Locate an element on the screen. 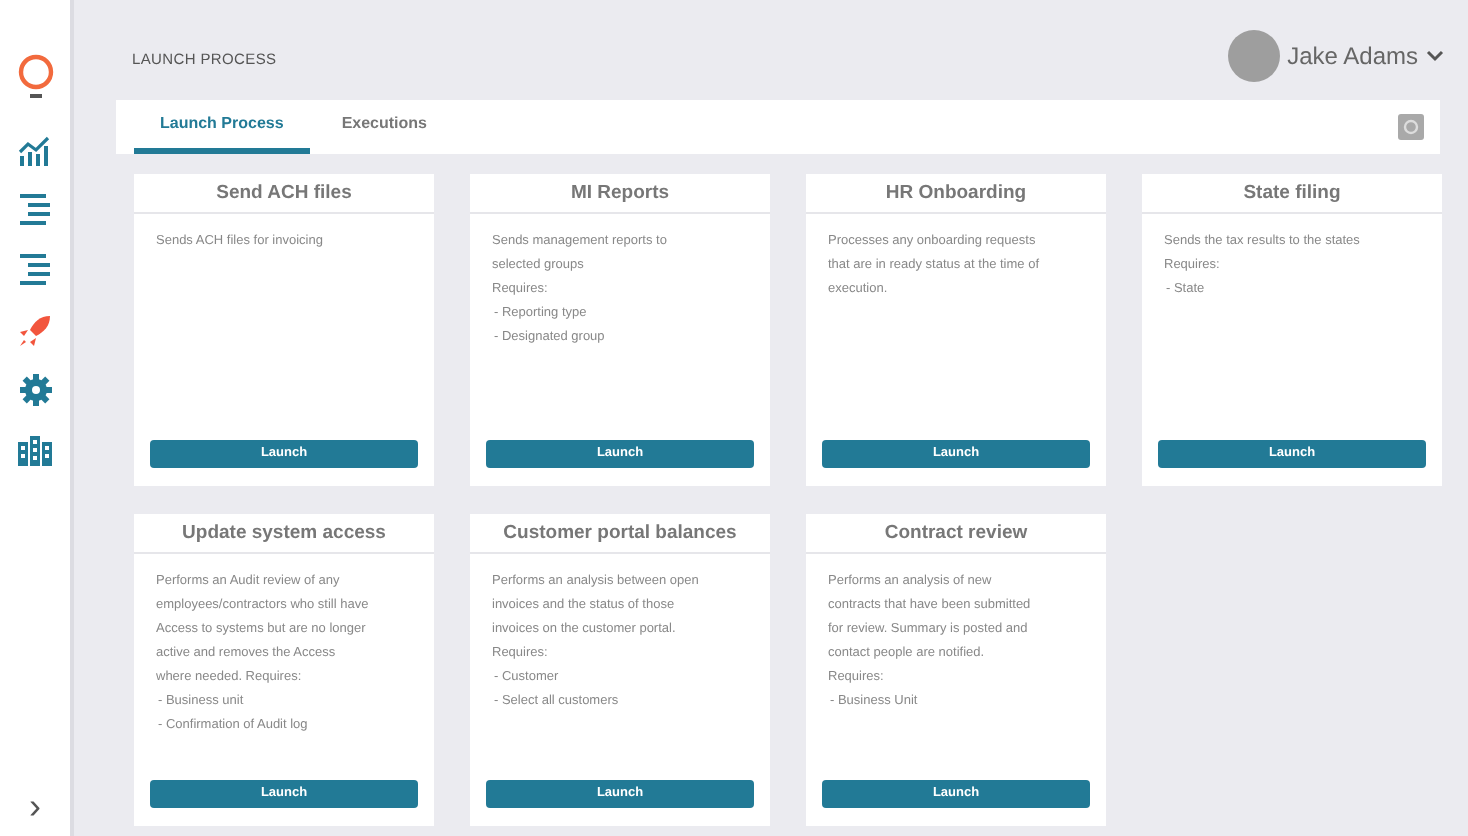  logo-icon is located at coordinates (35, 78).